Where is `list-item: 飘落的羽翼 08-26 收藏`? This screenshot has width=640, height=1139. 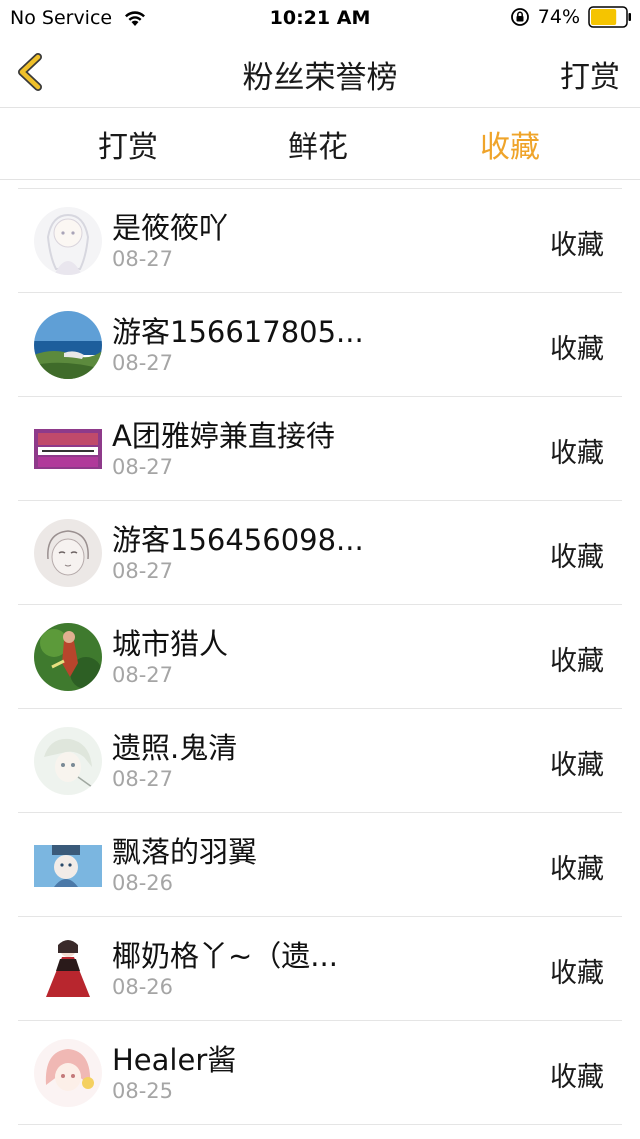 list-item: 飘落的羽翼 08-26 收藏 is located at coordinates (320, 865).